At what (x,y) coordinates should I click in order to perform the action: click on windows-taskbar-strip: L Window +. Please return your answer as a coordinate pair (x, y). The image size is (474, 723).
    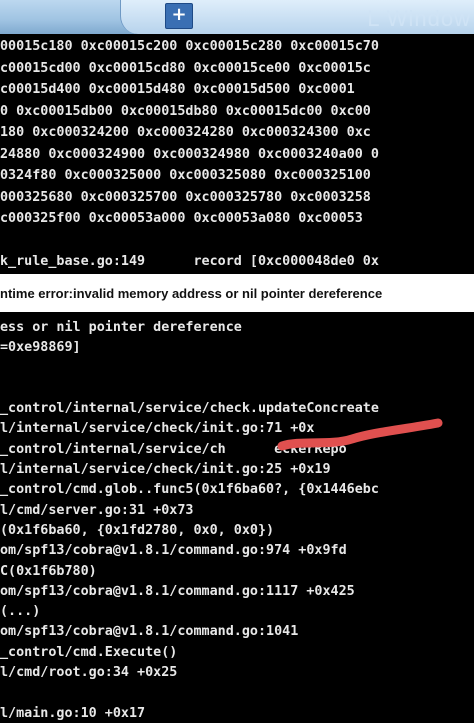
    Looking at the image, I should click on (237, 17).